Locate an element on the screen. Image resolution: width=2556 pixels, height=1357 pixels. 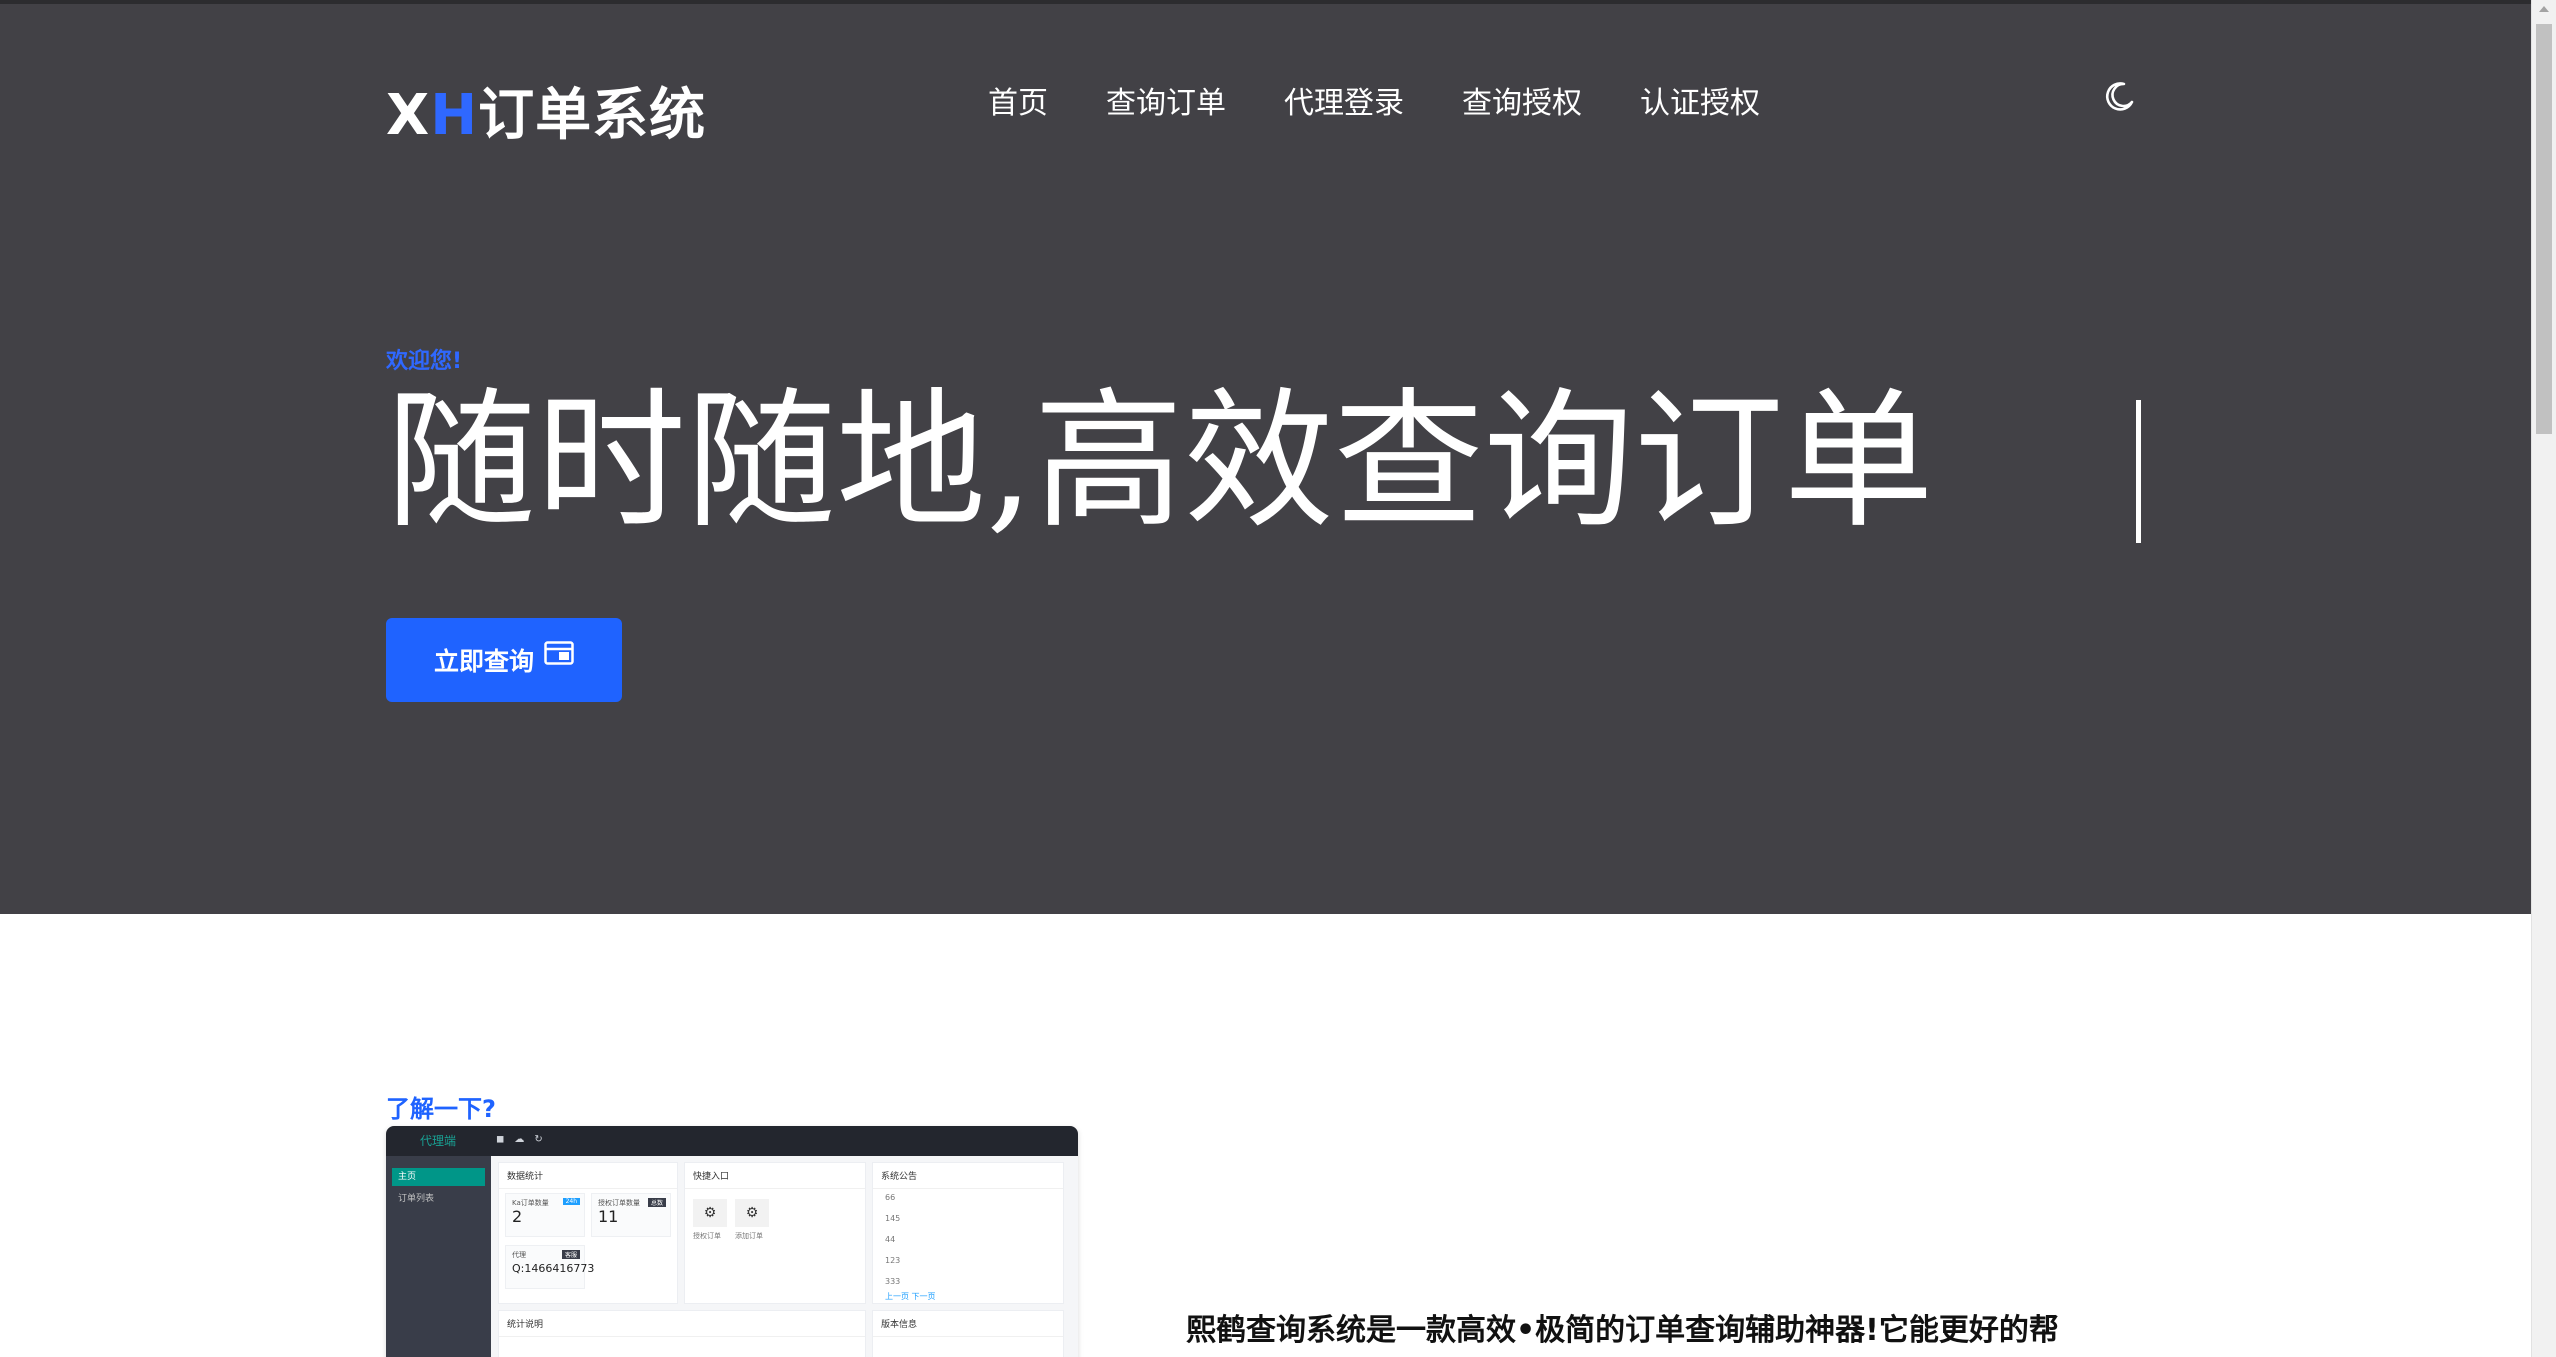
logo-text: 订单系统 is located at coordinates (592, 115).